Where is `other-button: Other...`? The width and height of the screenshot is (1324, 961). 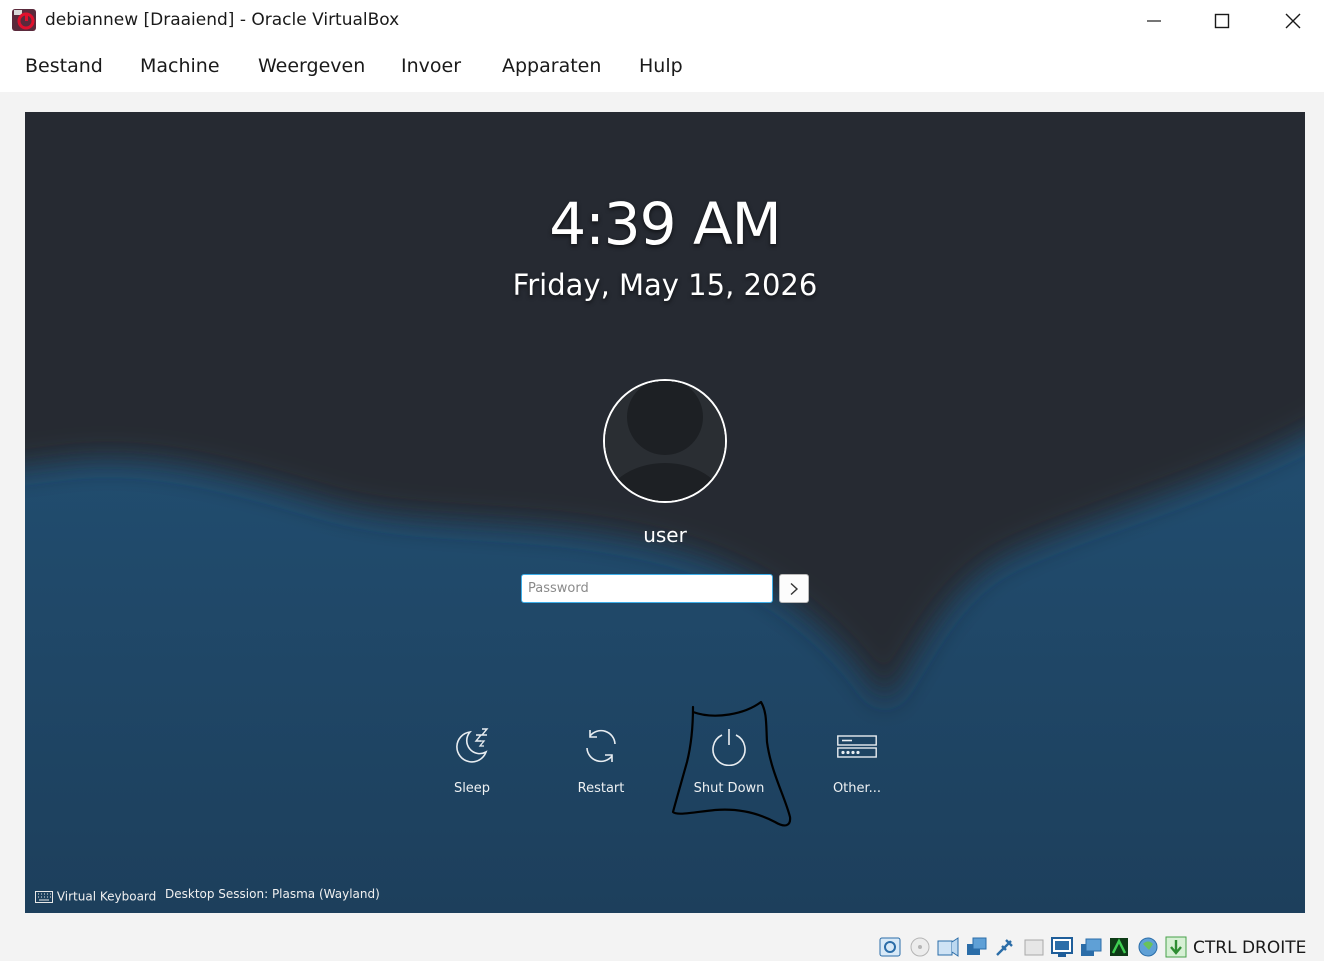
other-button: Other... is located at coordinates (857, 764).